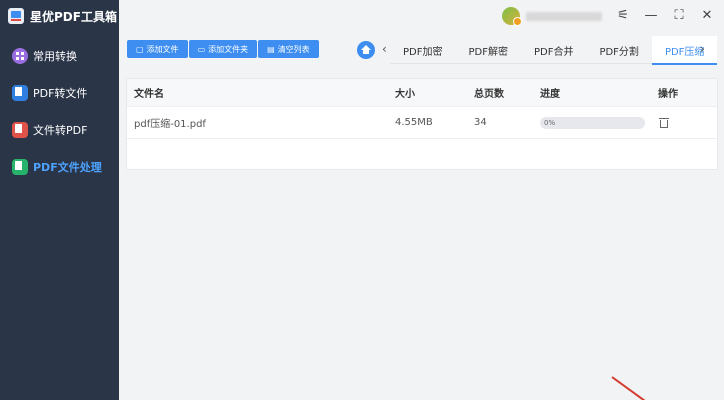  I want to click on sidebar-item-label: 文件转PDF, so click(60, 130).